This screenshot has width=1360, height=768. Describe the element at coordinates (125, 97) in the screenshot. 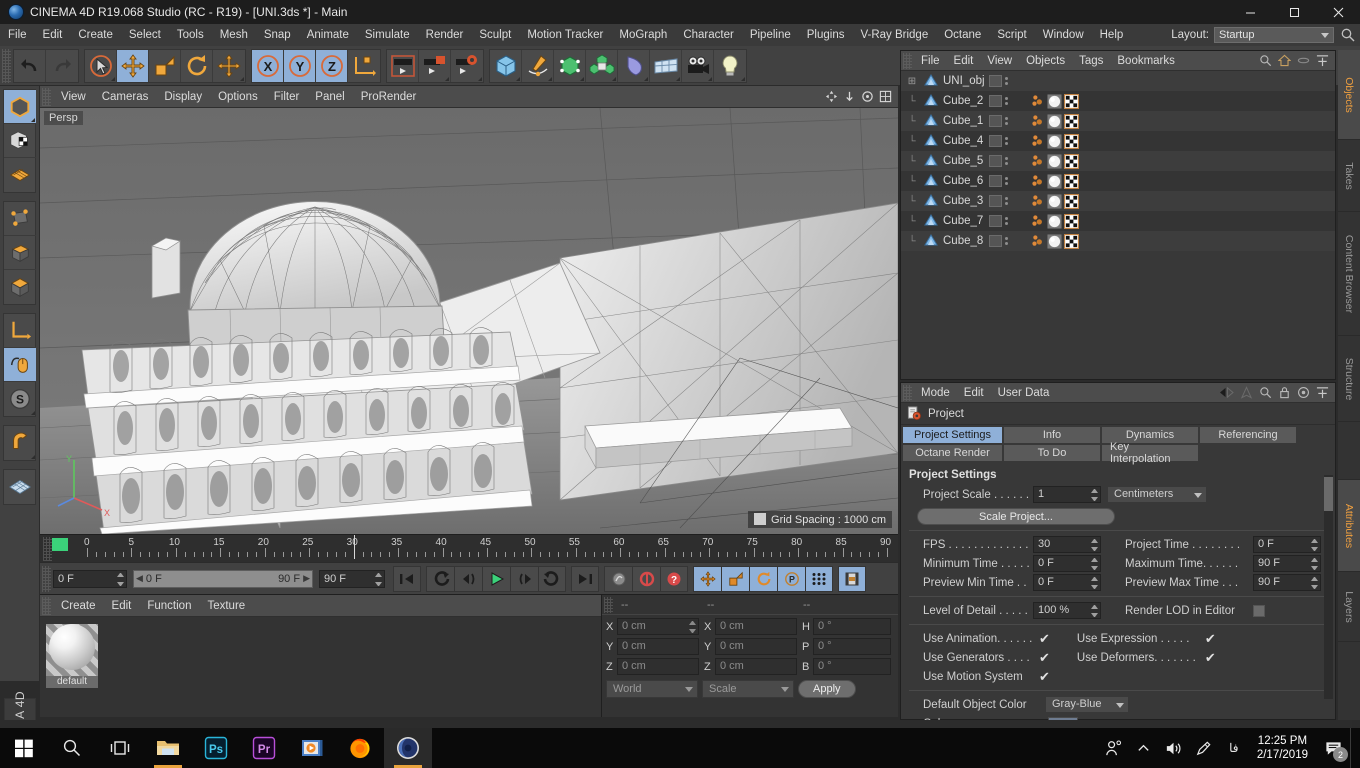

I see `viewport-menu-cameras: Cameras` at that location.